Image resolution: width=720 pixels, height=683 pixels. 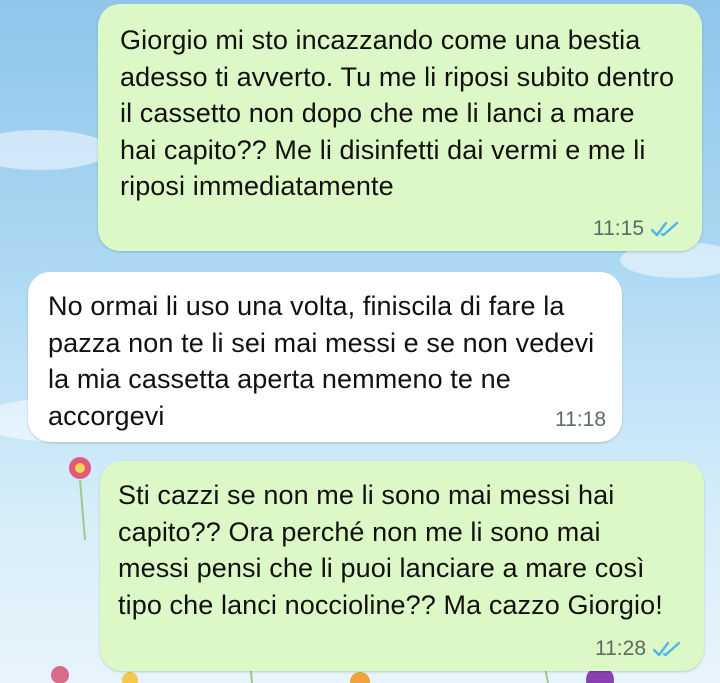 I want to click on message-timestamp: 11:15, so click(x=618, y=228).